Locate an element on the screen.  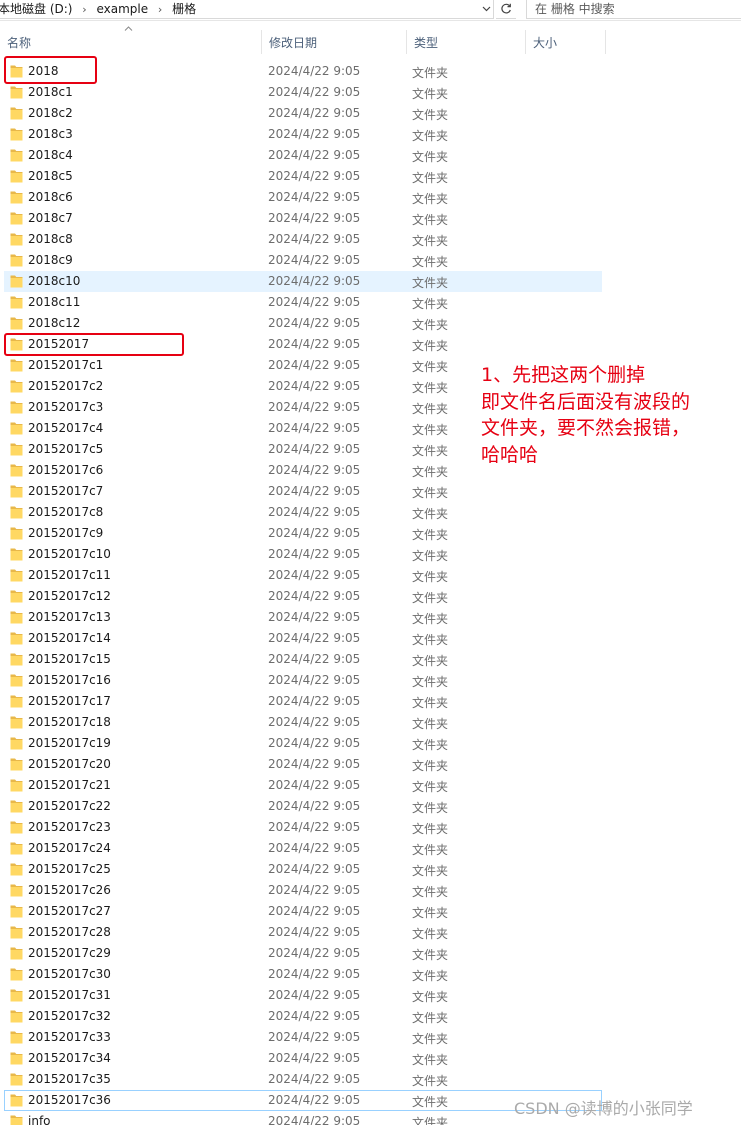
file-row: 2018c10 2024/4/22 9:05 文件夹 is located at coordinates (370, 281).